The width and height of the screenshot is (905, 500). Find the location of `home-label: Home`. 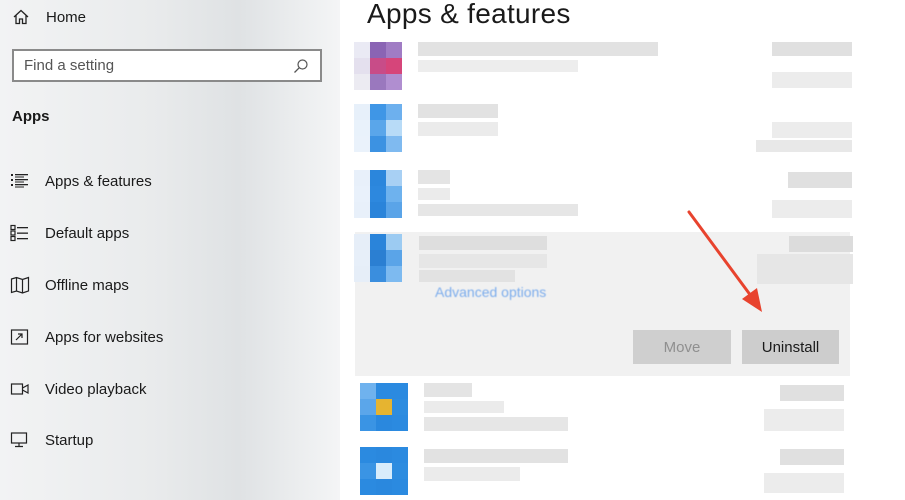

home-label: Home is located at coordinates (66, 17).